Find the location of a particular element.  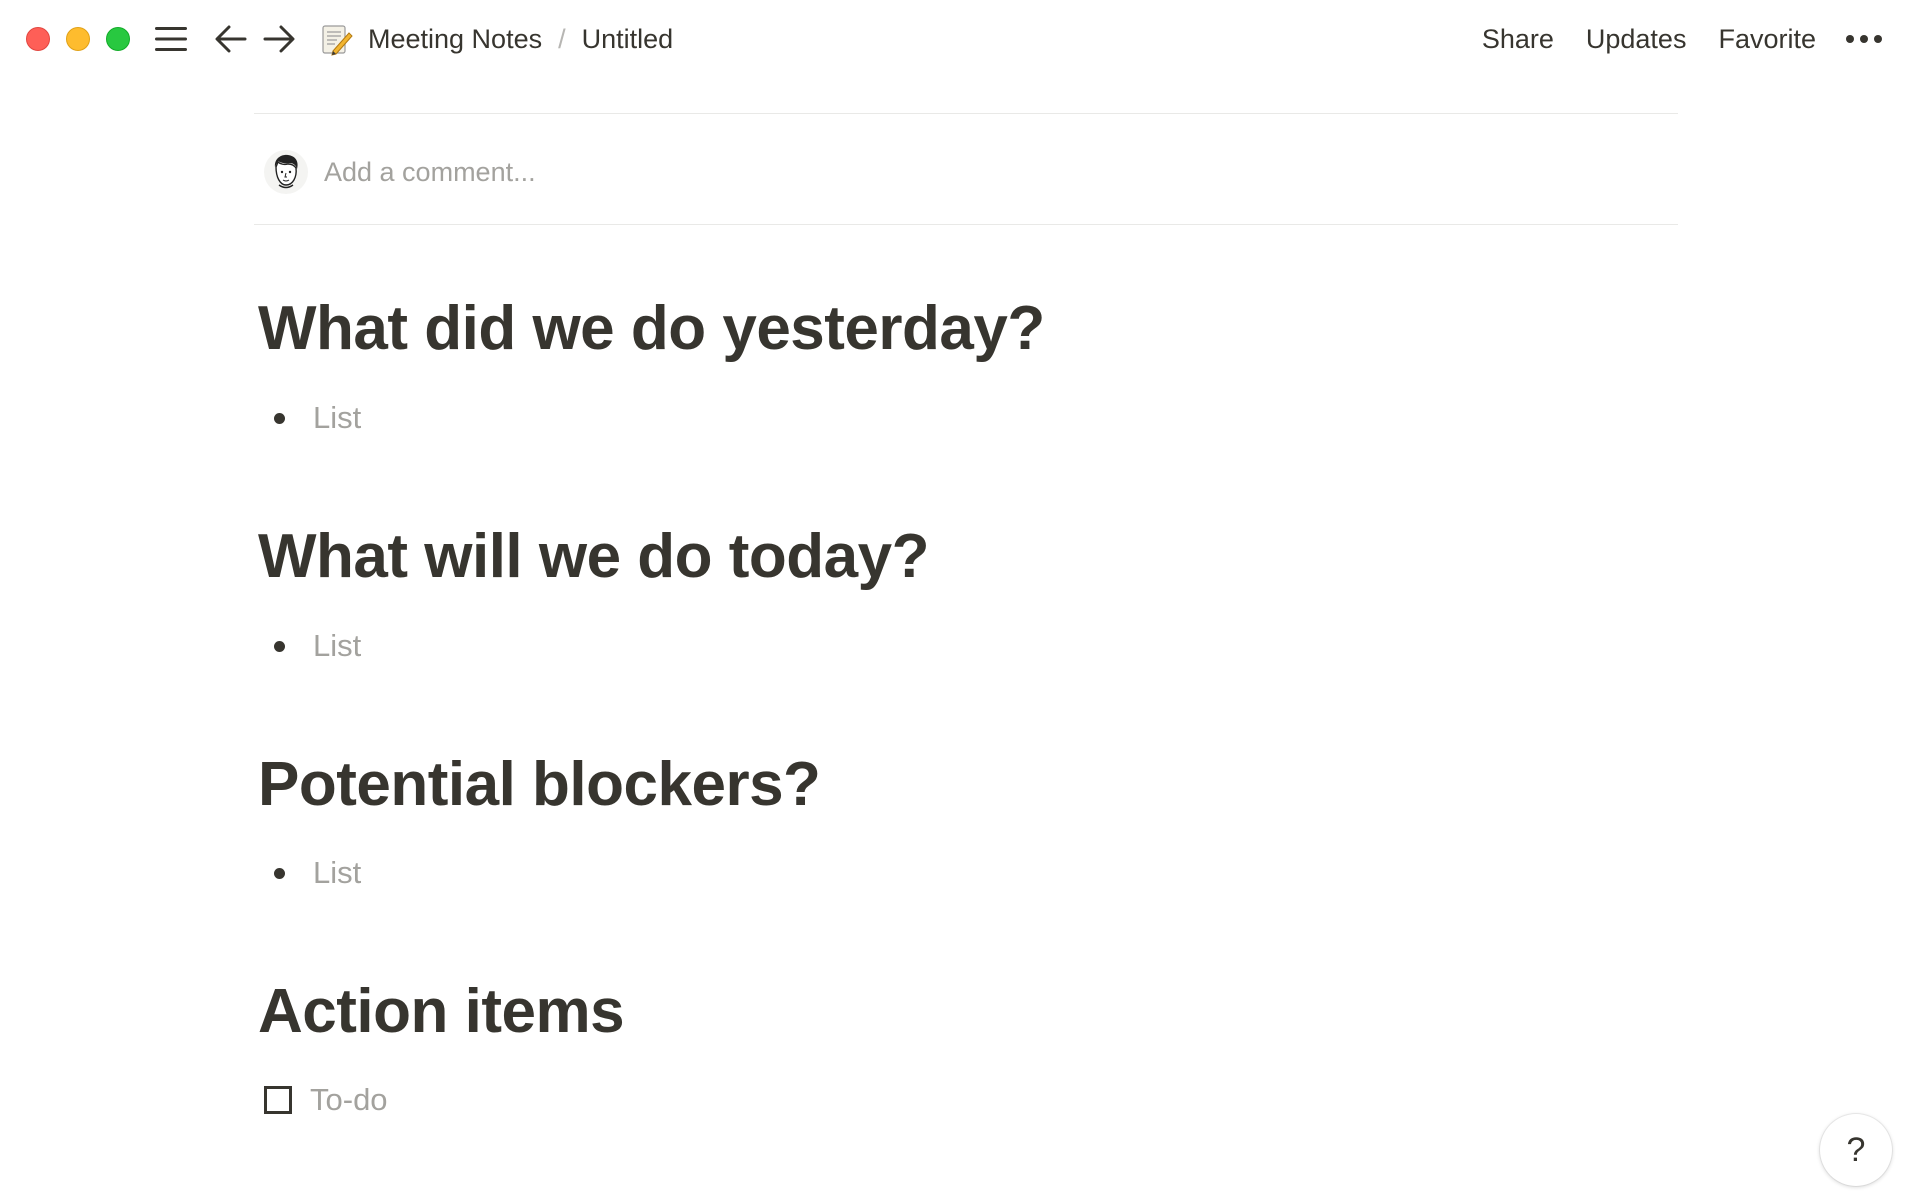

window-minimize-button is located at coordinates (78, 39).